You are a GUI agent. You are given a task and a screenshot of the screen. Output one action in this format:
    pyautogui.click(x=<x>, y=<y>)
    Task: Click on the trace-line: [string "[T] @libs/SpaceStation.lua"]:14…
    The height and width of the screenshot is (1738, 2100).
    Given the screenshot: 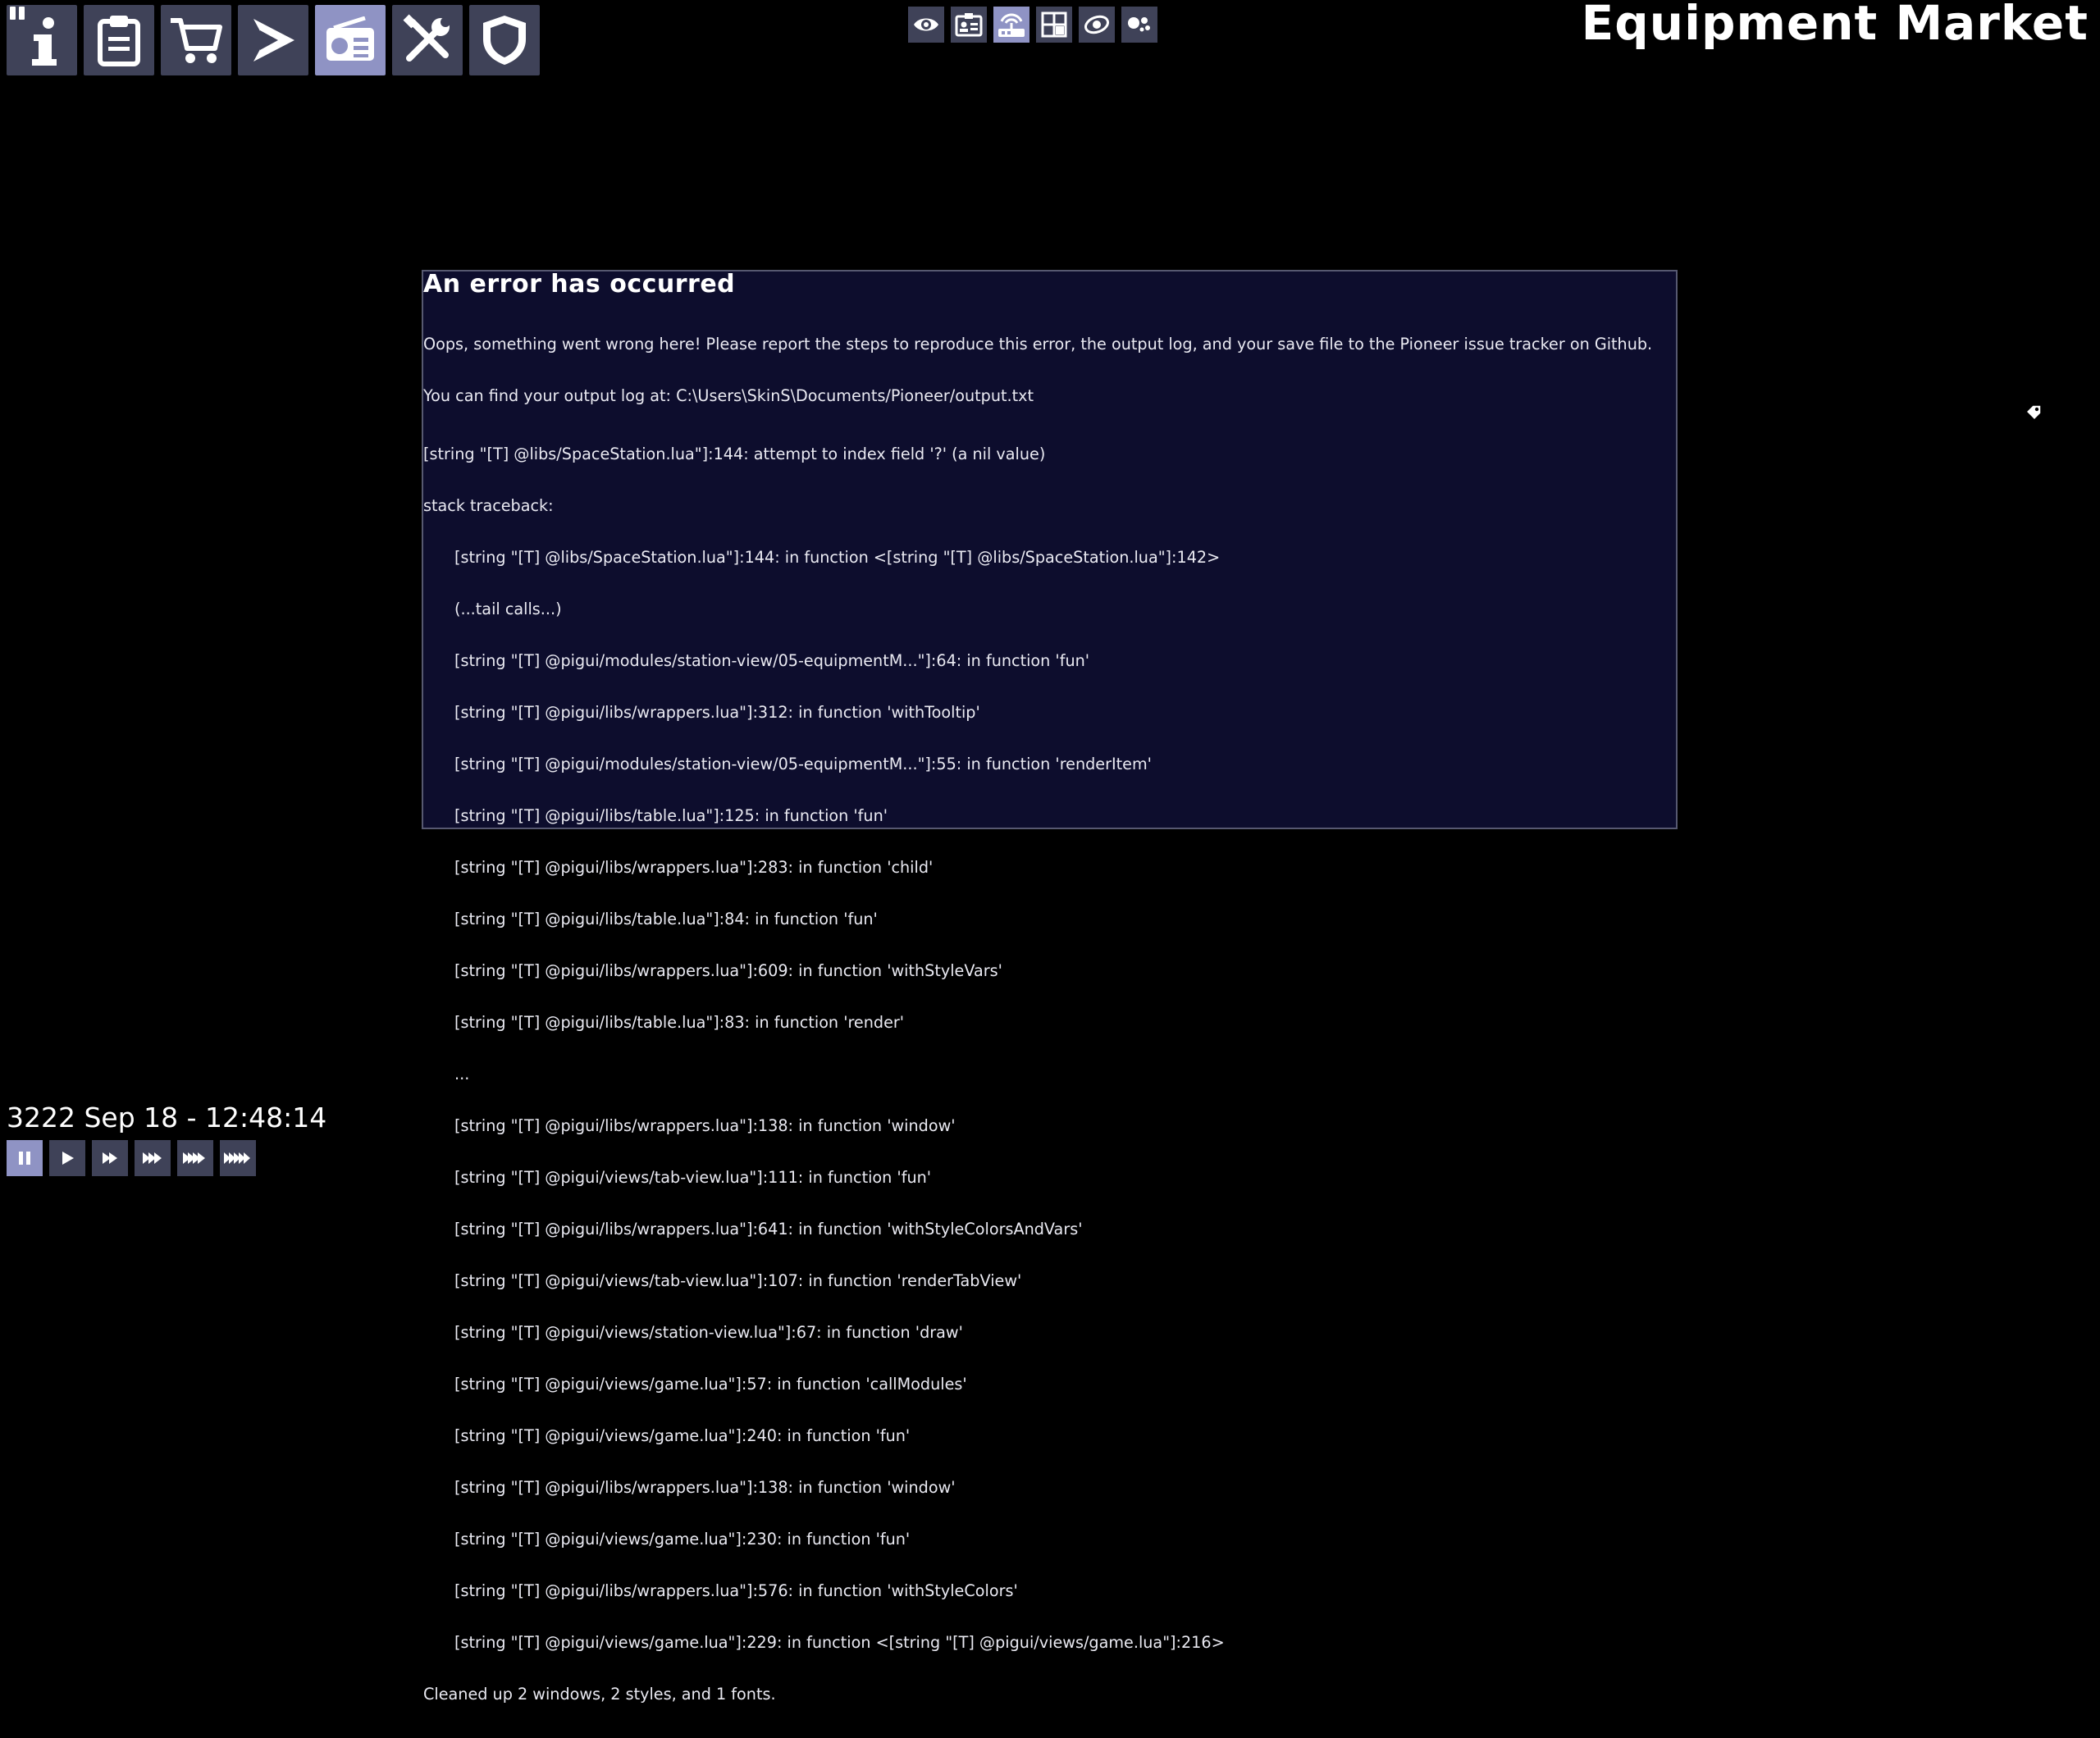 What is the action you would take?
    pyautogui.click(x=838, y=557)
    